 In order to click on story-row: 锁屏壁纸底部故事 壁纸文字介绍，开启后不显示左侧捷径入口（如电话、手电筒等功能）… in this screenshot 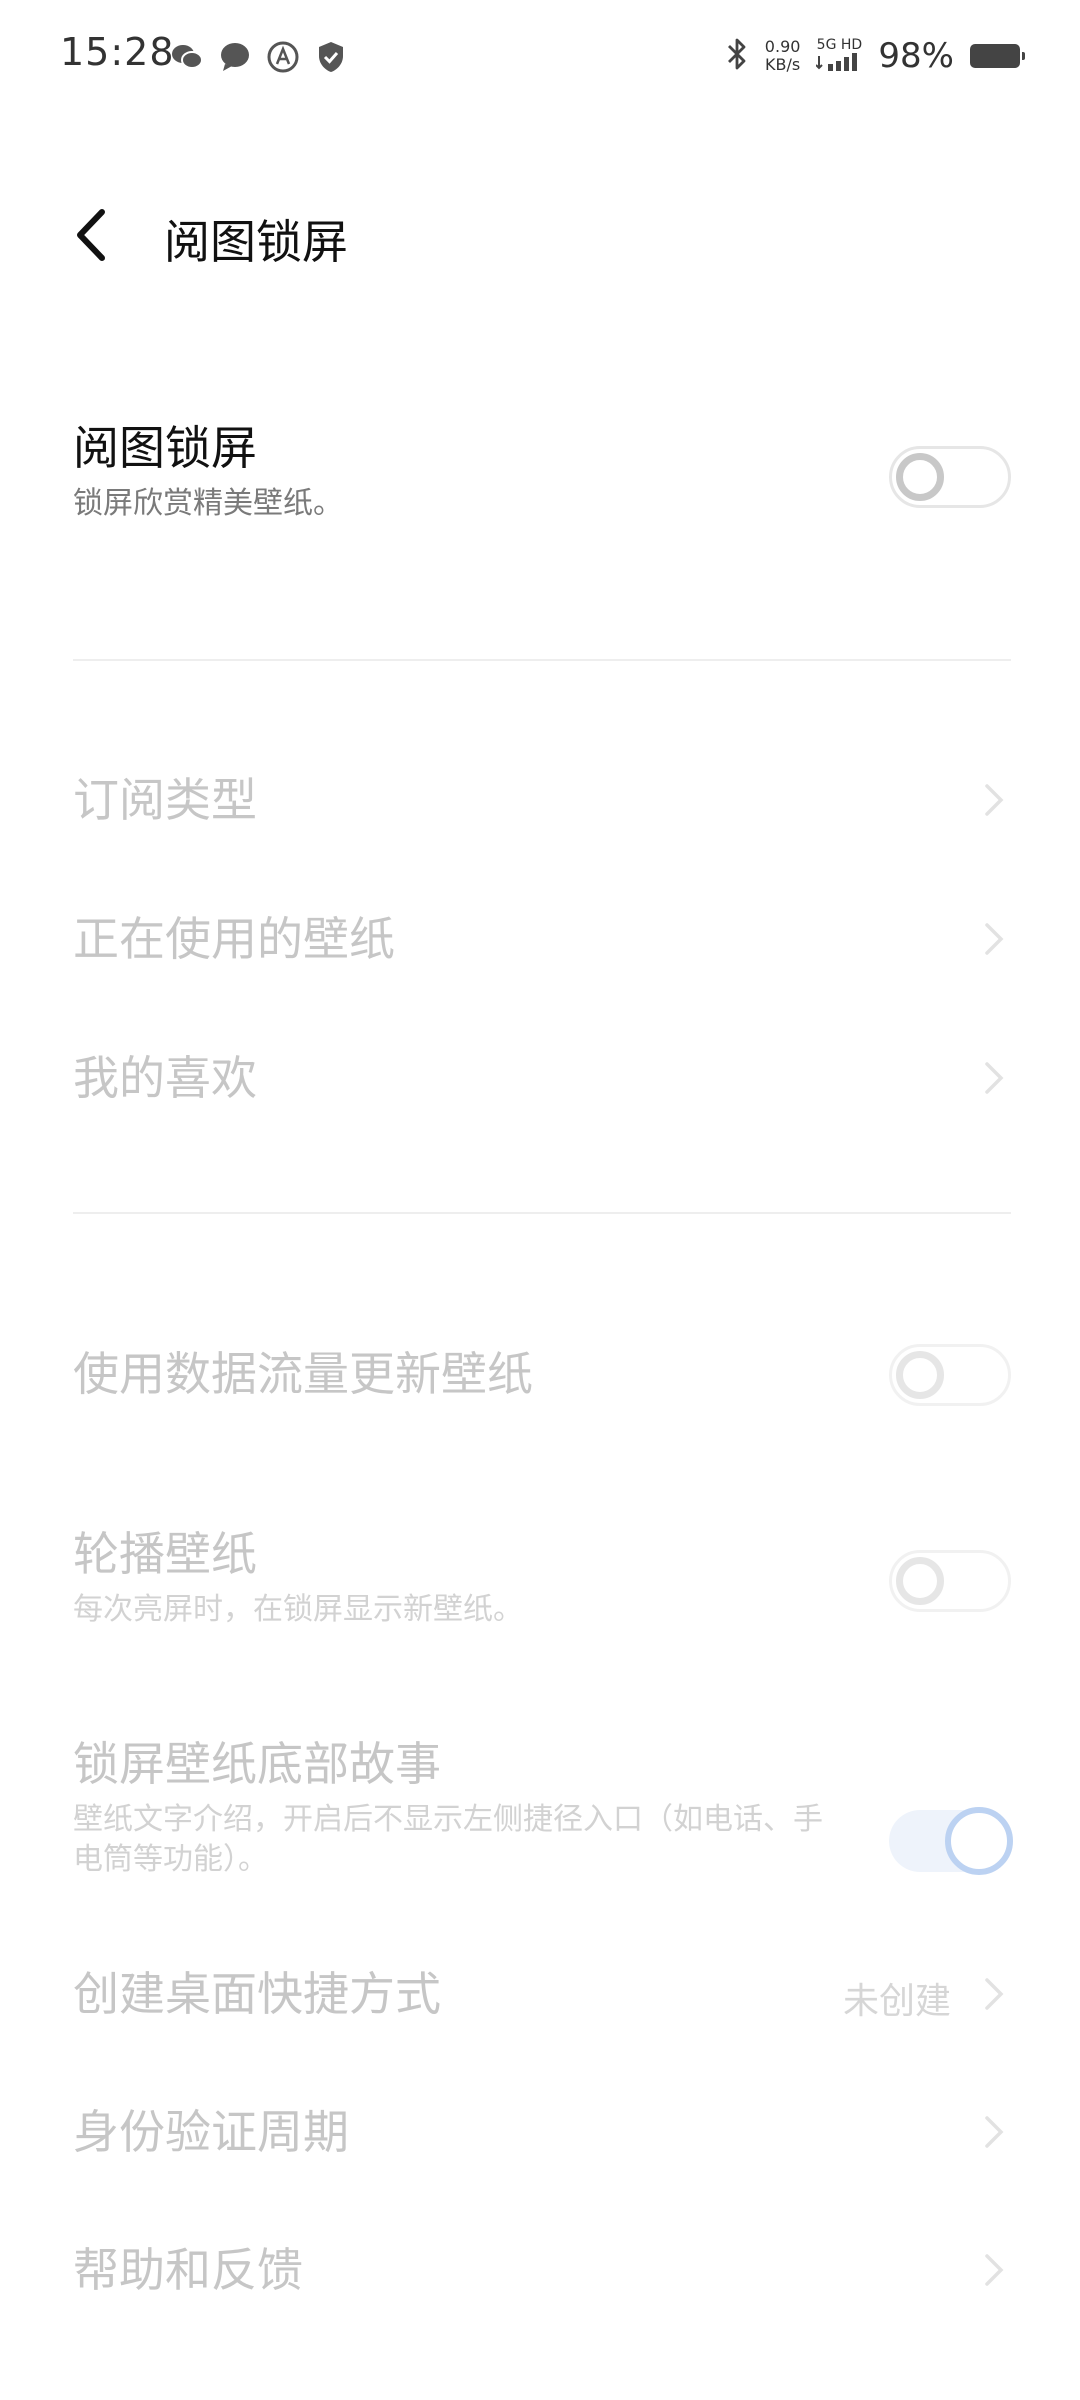, I will do `click(543, 1814)`.